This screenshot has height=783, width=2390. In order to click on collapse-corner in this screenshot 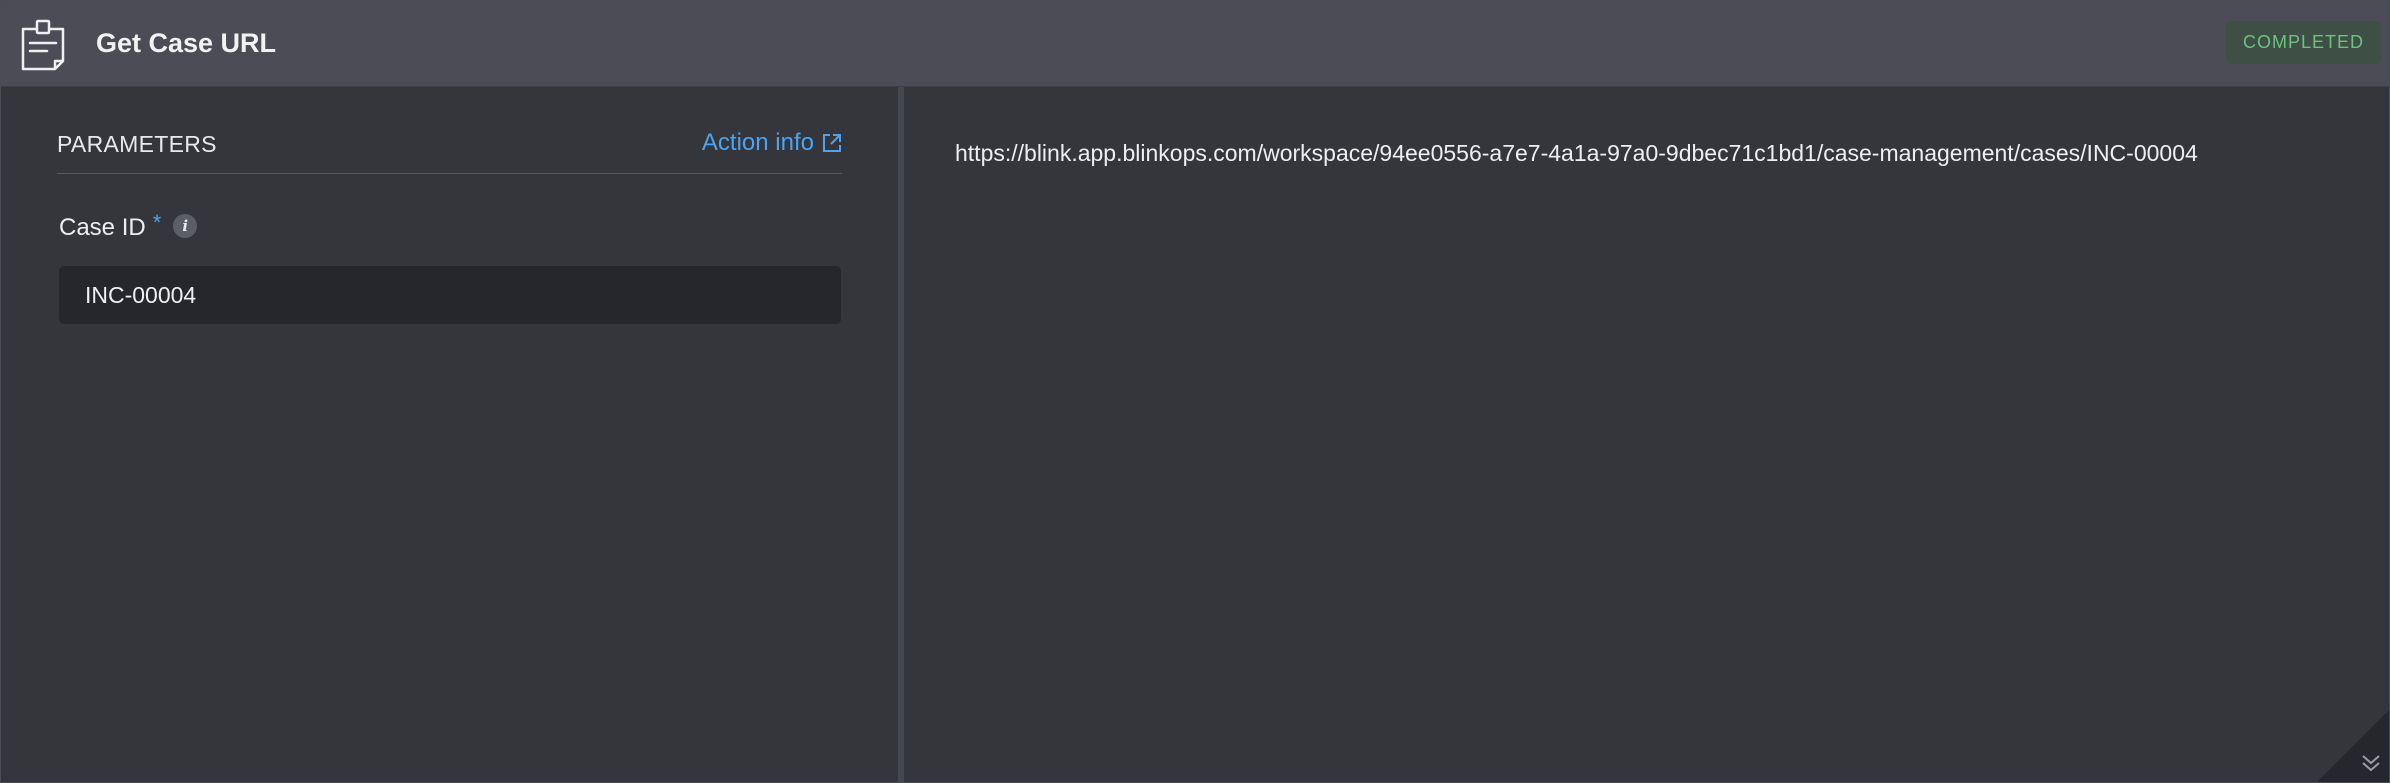, I will do `click(2353, 746)`.